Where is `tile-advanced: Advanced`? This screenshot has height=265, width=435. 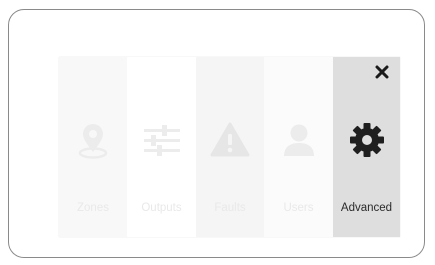 tile-advanced: Advanced is located at coordinates (366, 147).